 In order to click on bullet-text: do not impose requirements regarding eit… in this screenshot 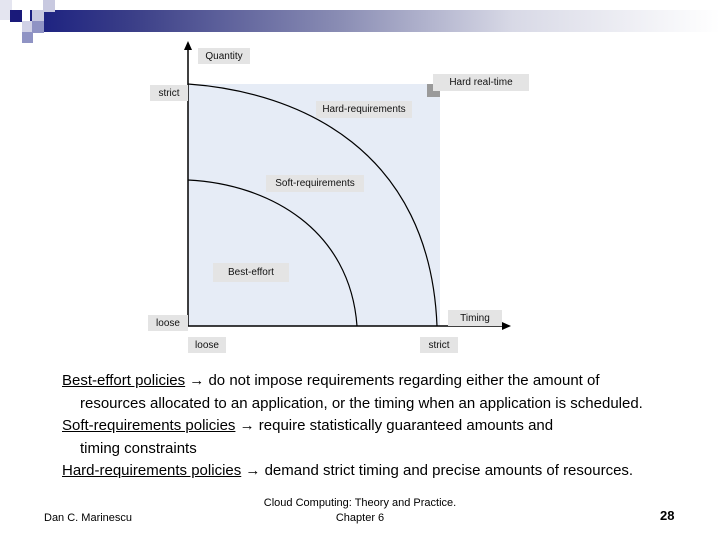, I will do `click(402, 380)`.